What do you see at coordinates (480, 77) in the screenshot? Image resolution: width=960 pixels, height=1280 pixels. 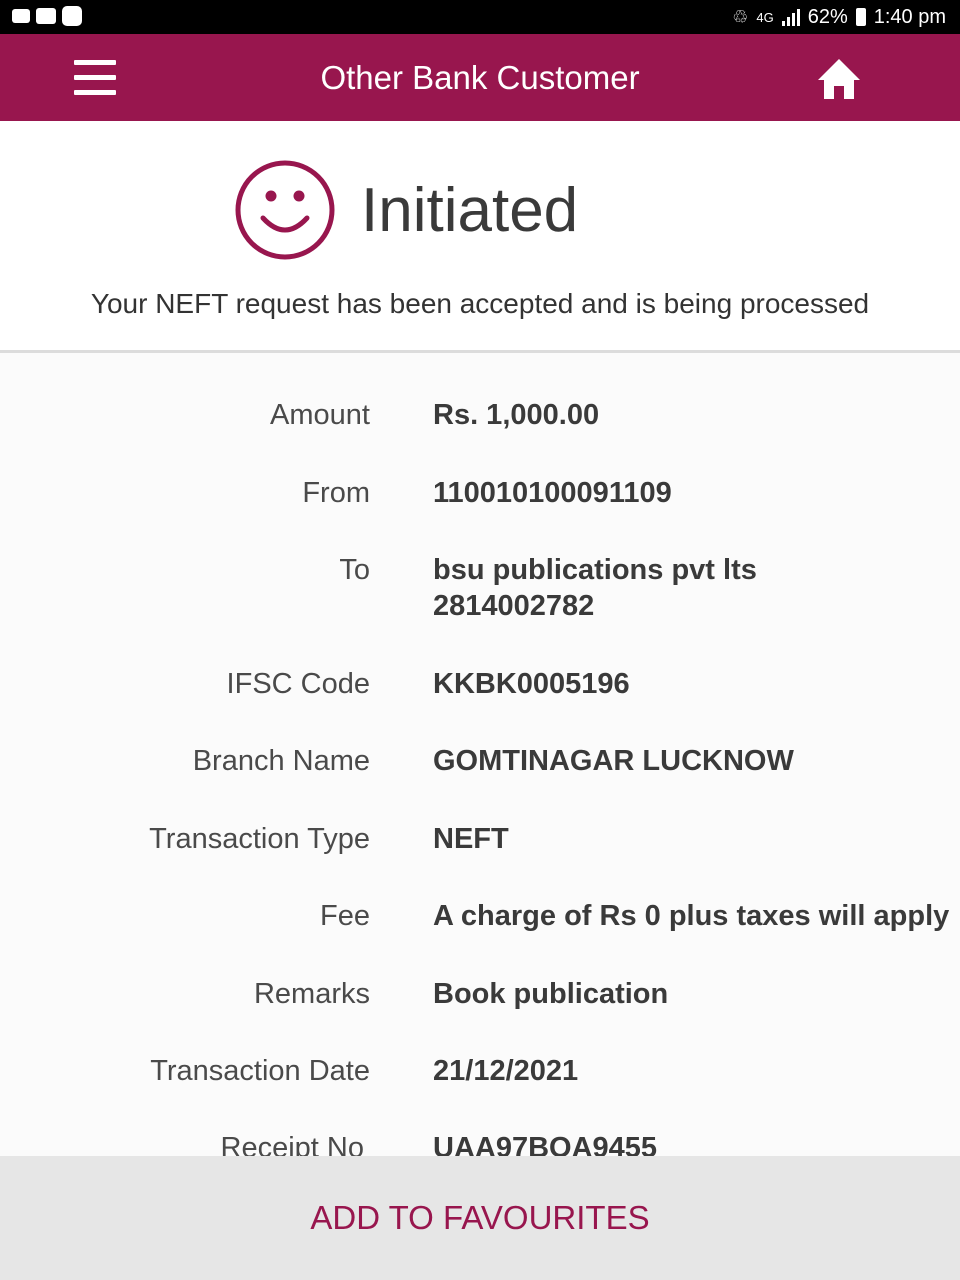 I see `app-header: Other Bank Customer` at bounding box center [480, 77].